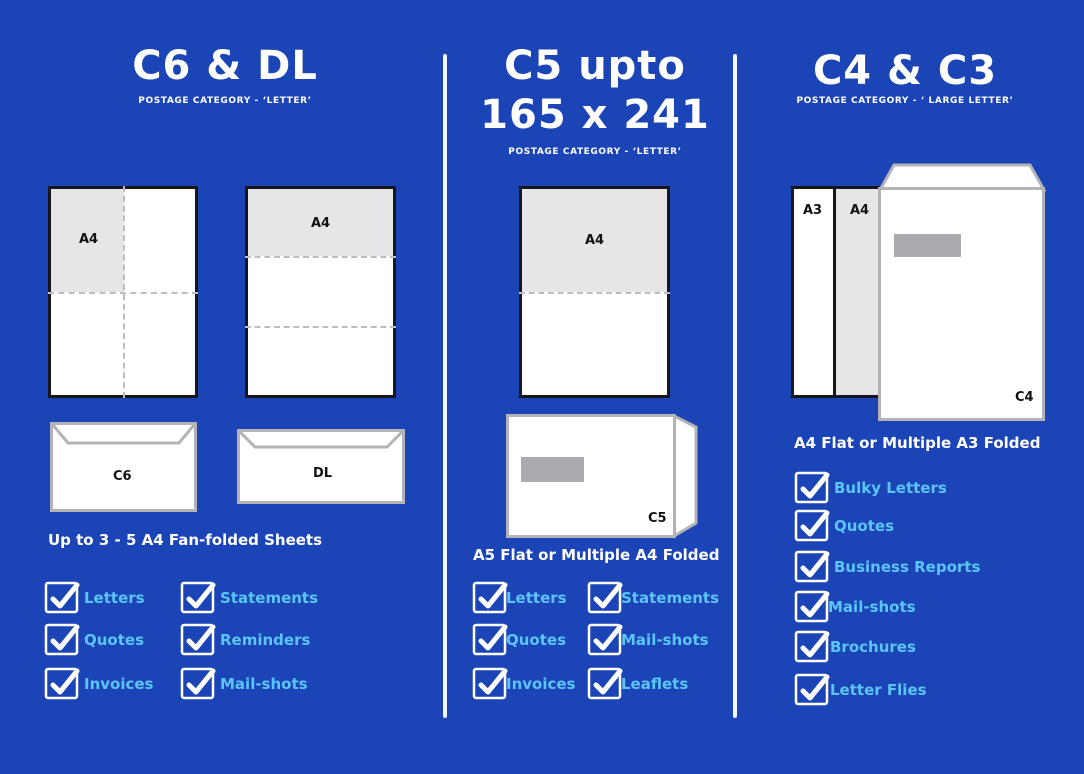 The width and height of the screenshot is (1084, 774). I want to click on check-item: Bulky Letters, so click(870, 487).